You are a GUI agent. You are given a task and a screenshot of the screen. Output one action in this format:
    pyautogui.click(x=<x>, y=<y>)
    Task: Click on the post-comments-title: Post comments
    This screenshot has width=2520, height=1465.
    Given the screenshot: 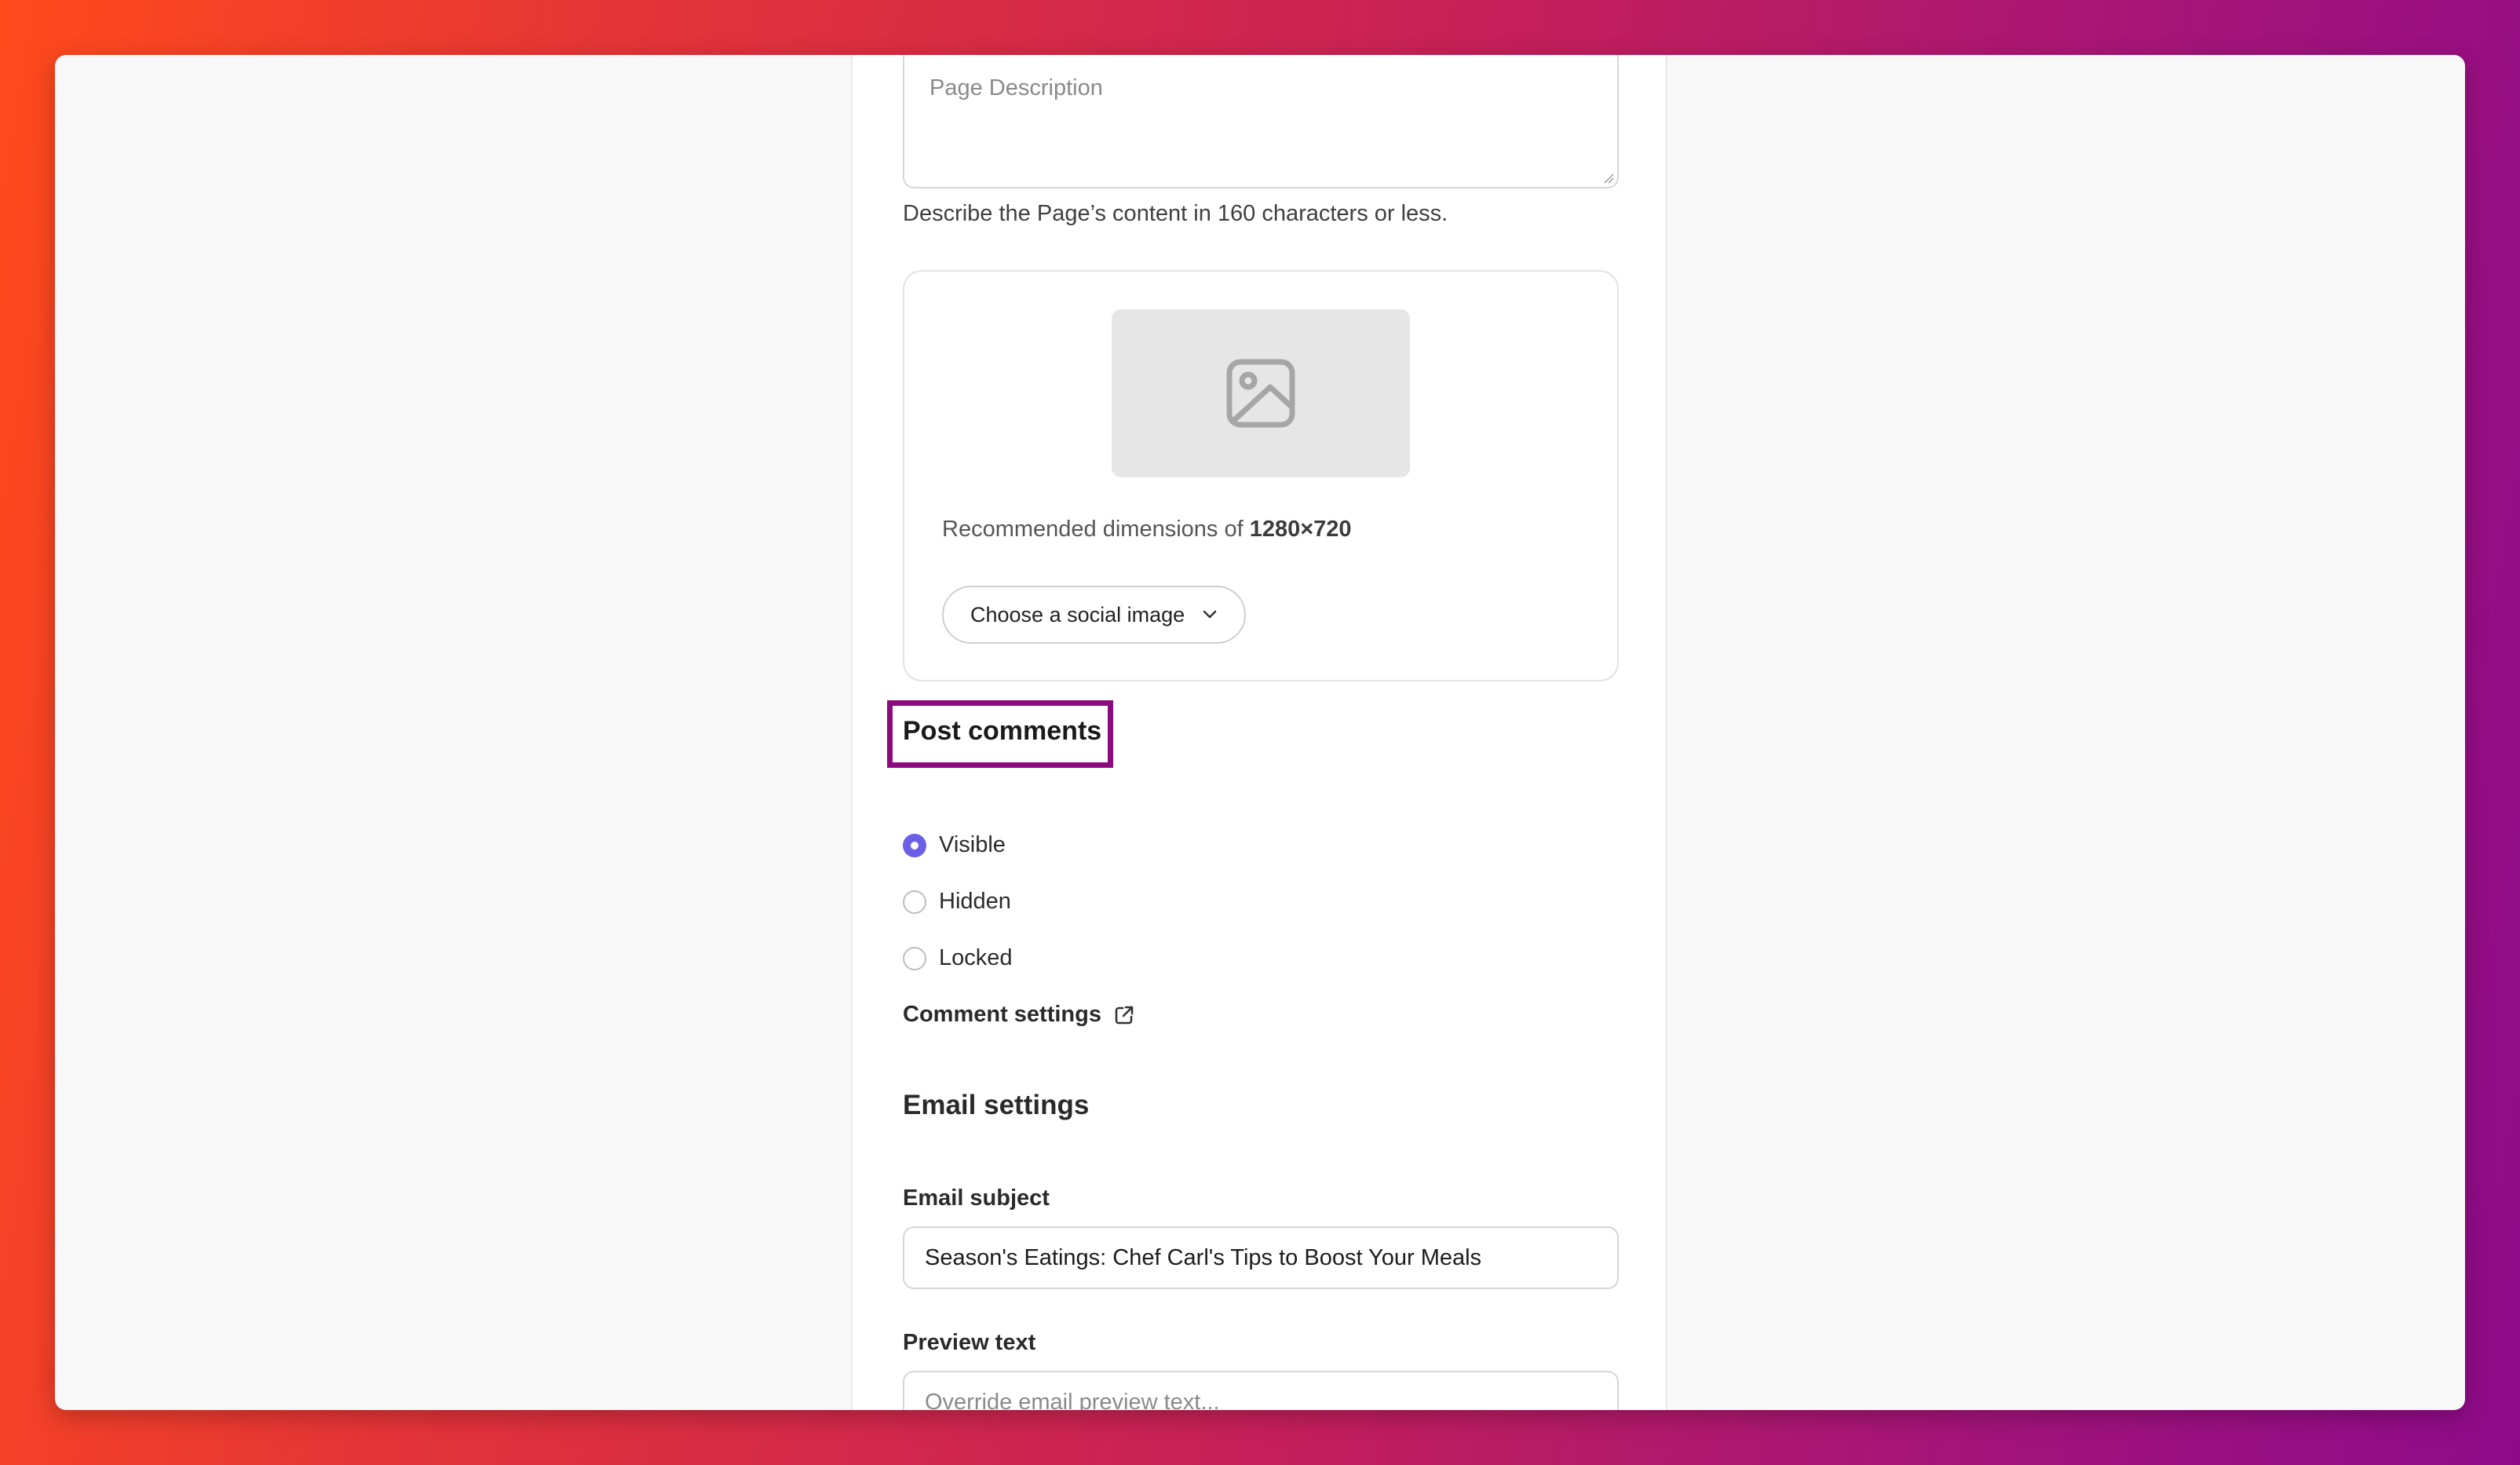 What is the action you would take?
    pyautogui.click(x=1002, y=731)
    